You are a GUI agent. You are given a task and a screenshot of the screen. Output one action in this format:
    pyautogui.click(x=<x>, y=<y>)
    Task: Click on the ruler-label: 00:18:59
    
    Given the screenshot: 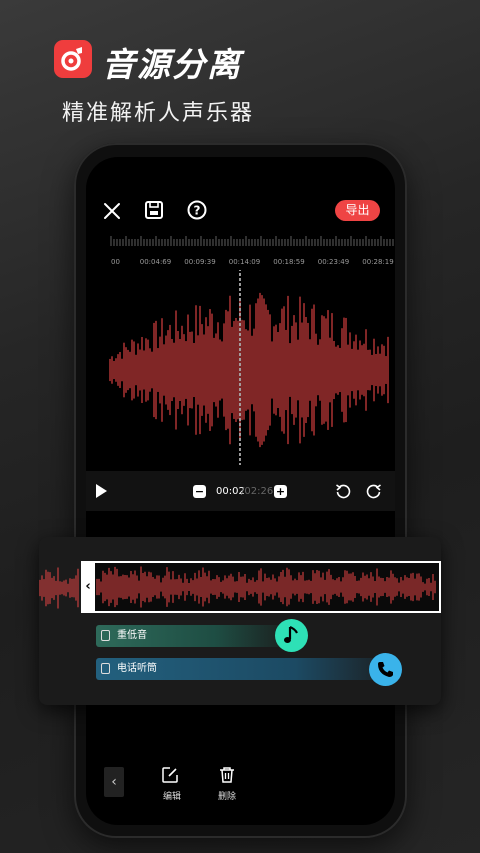 What is the action you would take?
    pyautogui.click(x=288, y=262)
    